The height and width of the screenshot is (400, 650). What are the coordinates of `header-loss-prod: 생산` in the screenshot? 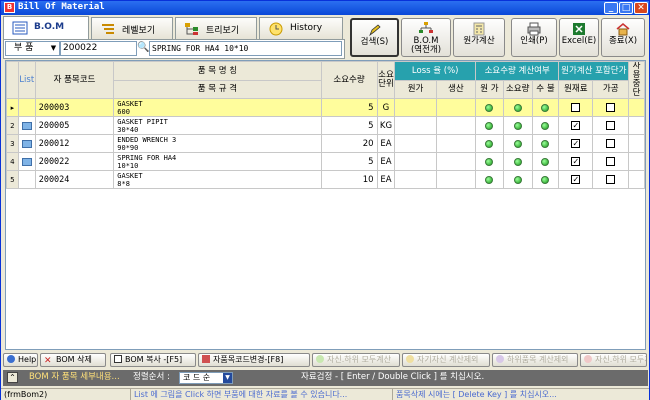 It's located at (456, 89).